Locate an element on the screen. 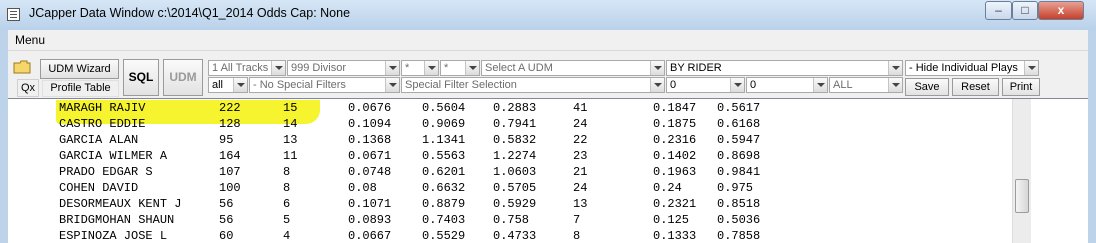 The height and width of the screenshot is (243, 1096). print-button: Print is located at coordinates (1021, 87).